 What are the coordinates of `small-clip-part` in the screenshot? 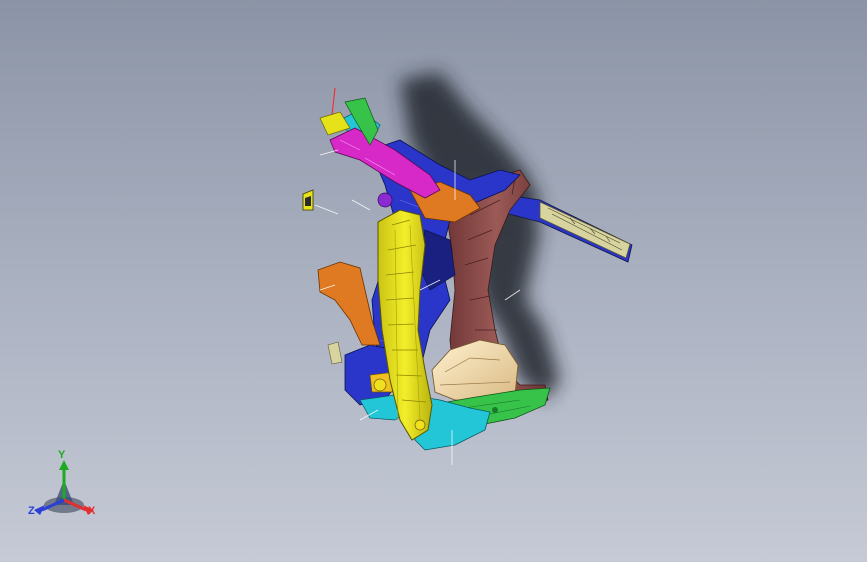 It's located at (308, 200).